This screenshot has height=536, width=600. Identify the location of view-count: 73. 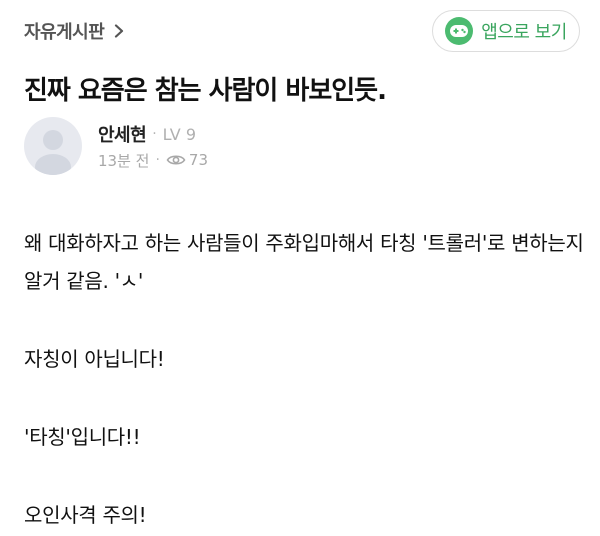
(198, 160).